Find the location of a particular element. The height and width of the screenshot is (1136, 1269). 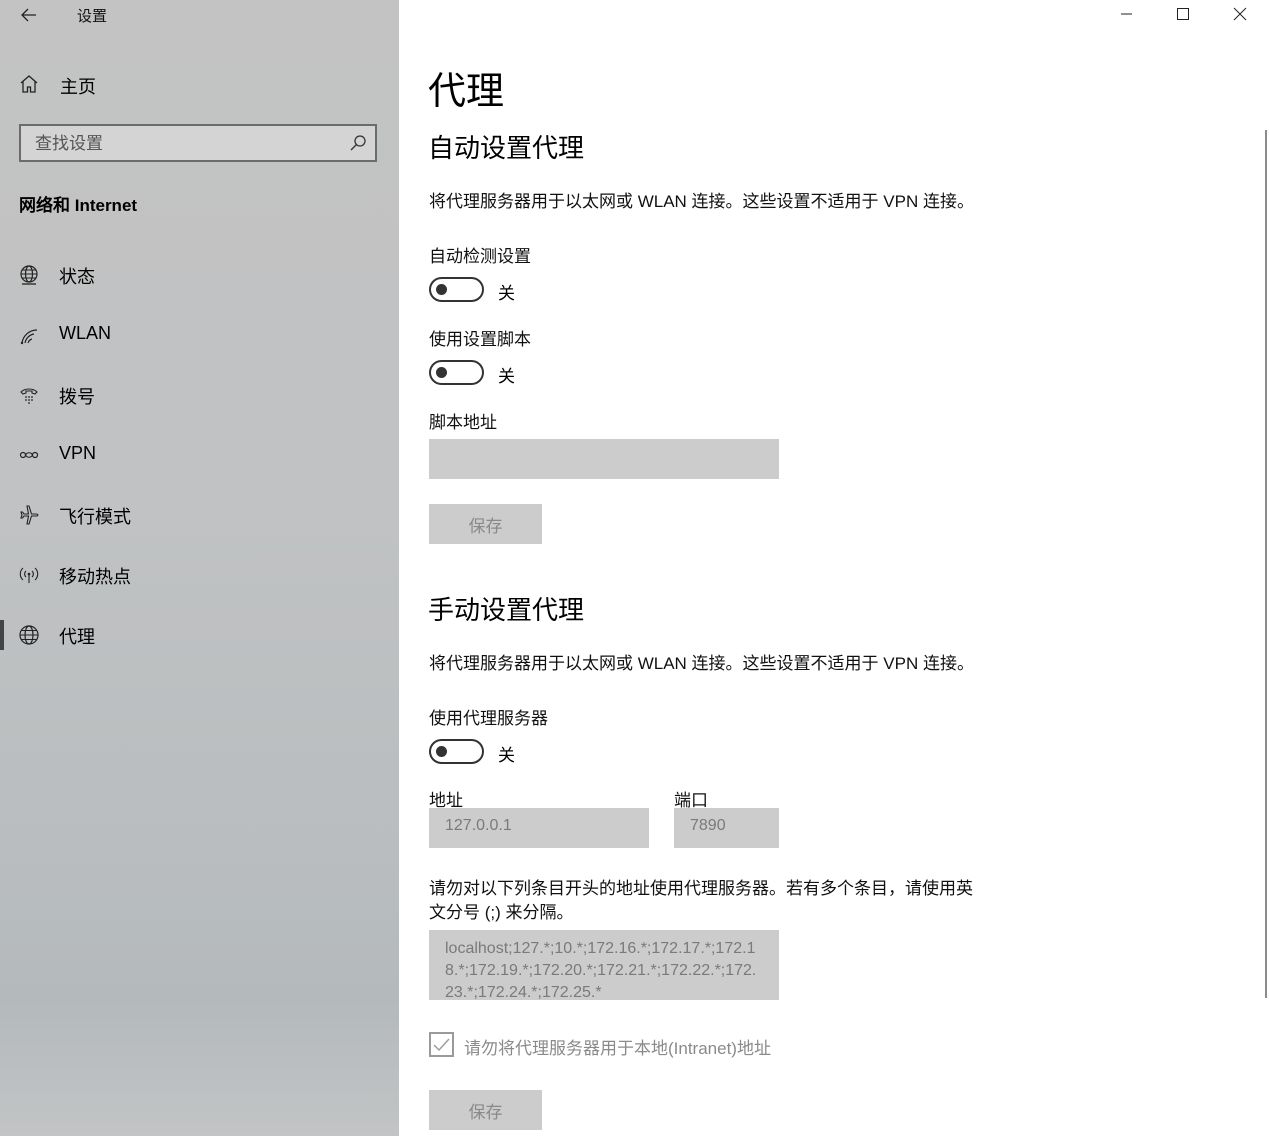

scrollbar is located at coordinates (1266, 564).